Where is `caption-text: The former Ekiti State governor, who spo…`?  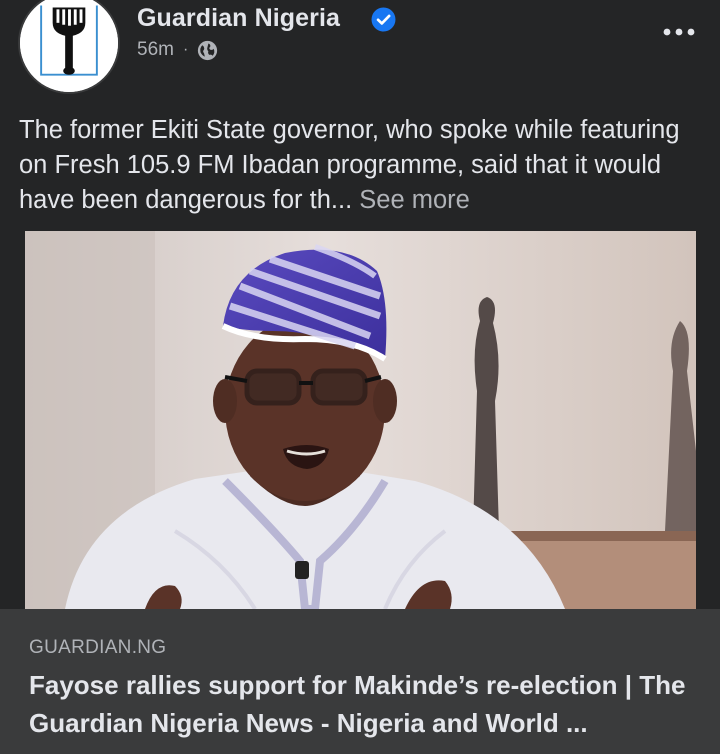 caption-text: The former Ekiti State governor, who spo… is located at coordinates (349, 165).